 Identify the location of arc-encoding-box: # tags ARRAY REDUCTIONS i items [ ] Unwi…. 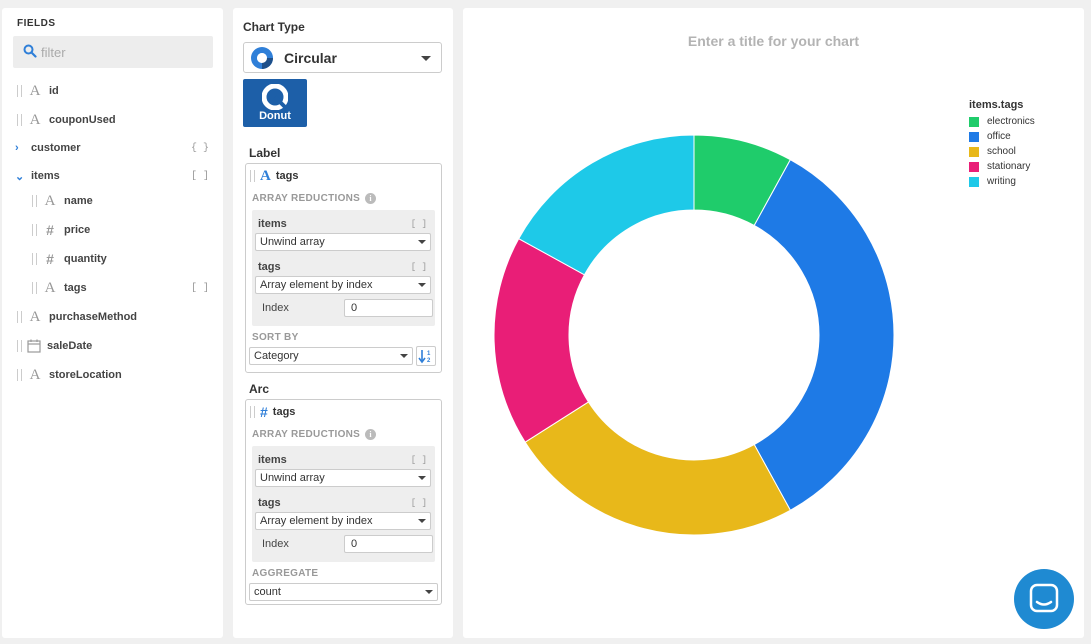
(343, 502).